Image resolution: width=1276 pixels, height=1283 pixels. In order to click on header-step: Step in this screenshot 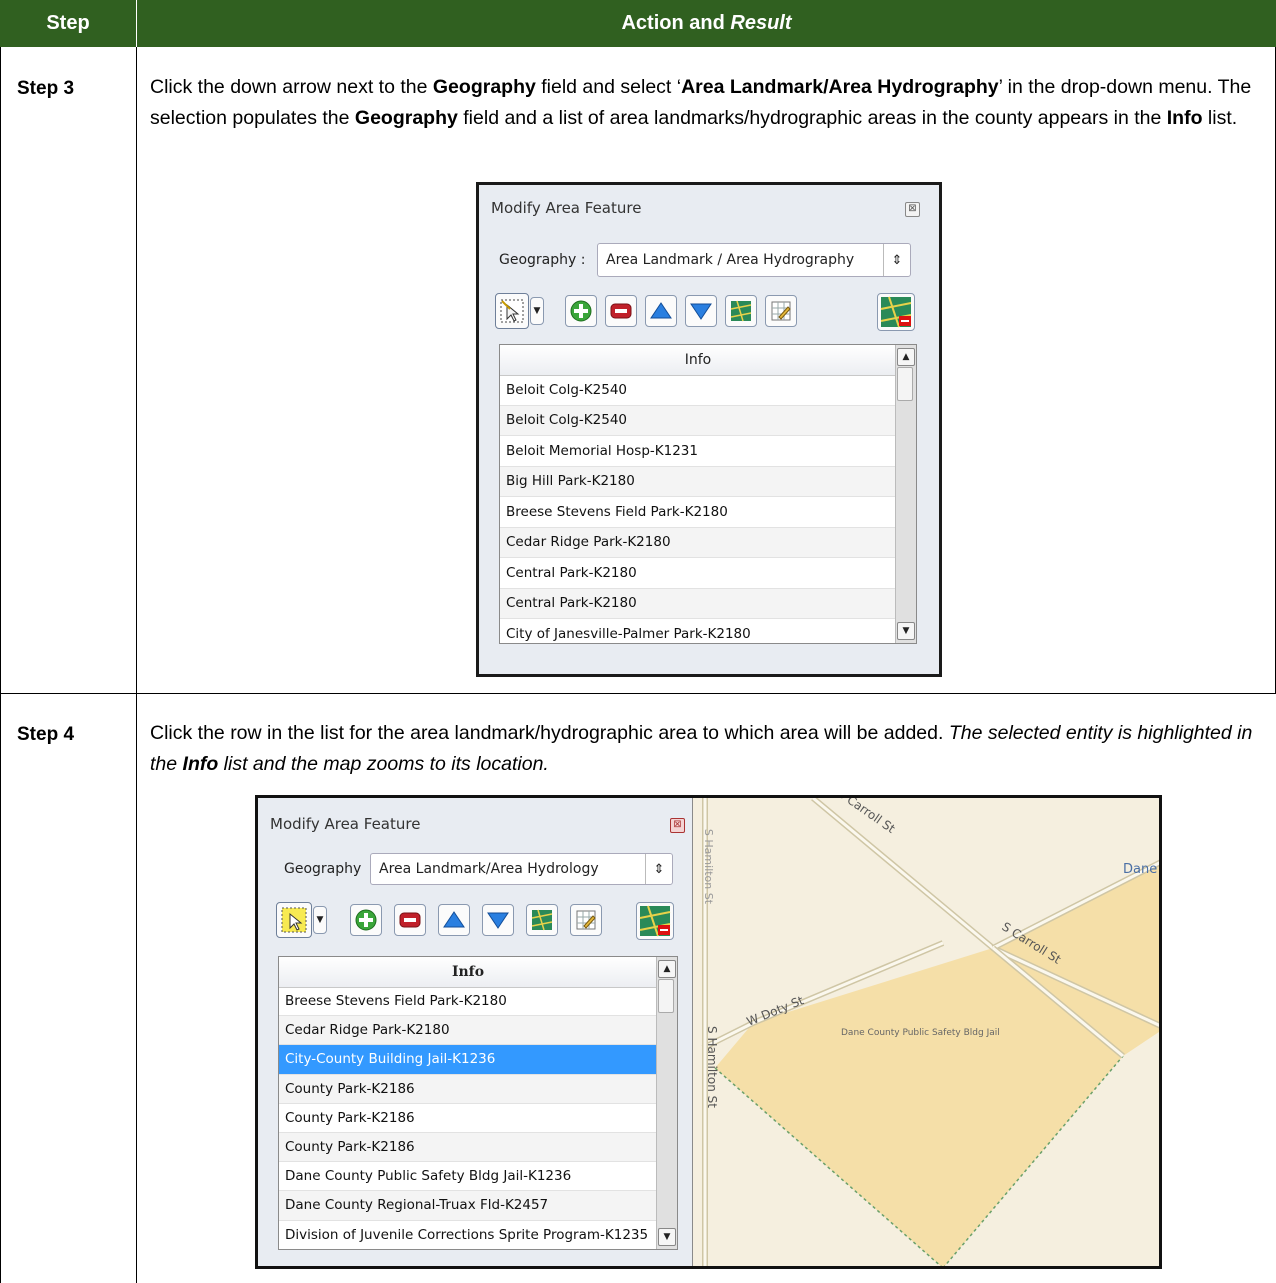, I will do `click(68, 23)`.